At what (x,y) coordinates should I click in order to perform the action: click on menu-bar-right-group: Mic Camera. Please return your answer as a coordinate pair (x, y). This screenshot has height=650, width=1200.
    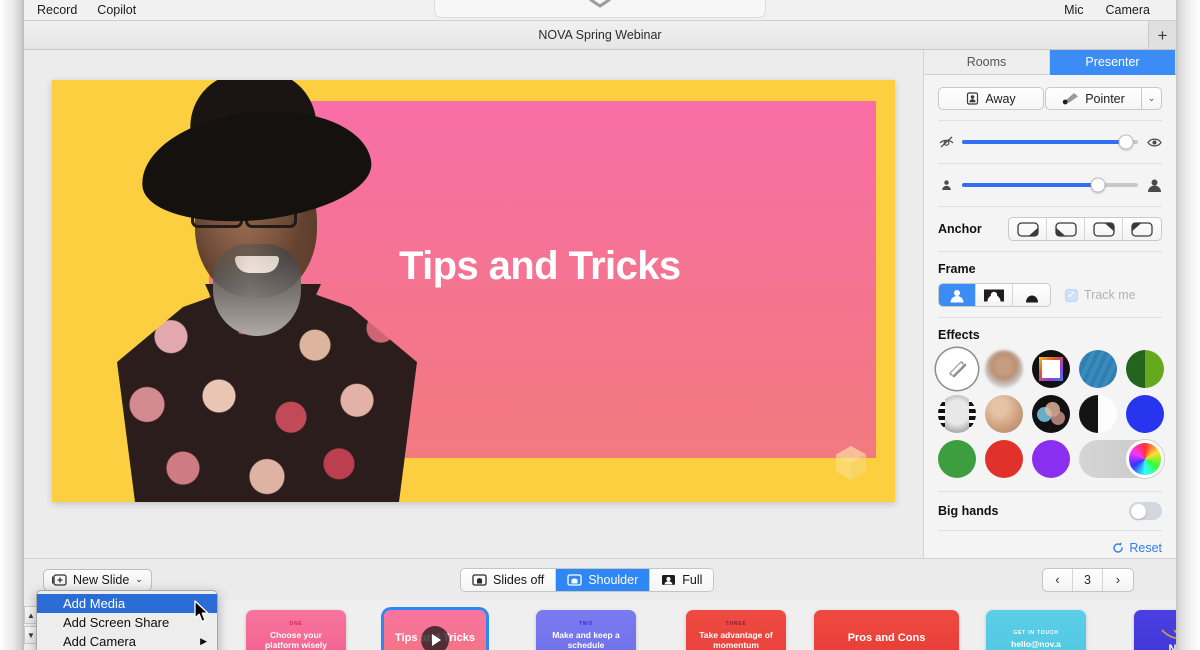
    Looking at the image, I should click on (1107, 10).